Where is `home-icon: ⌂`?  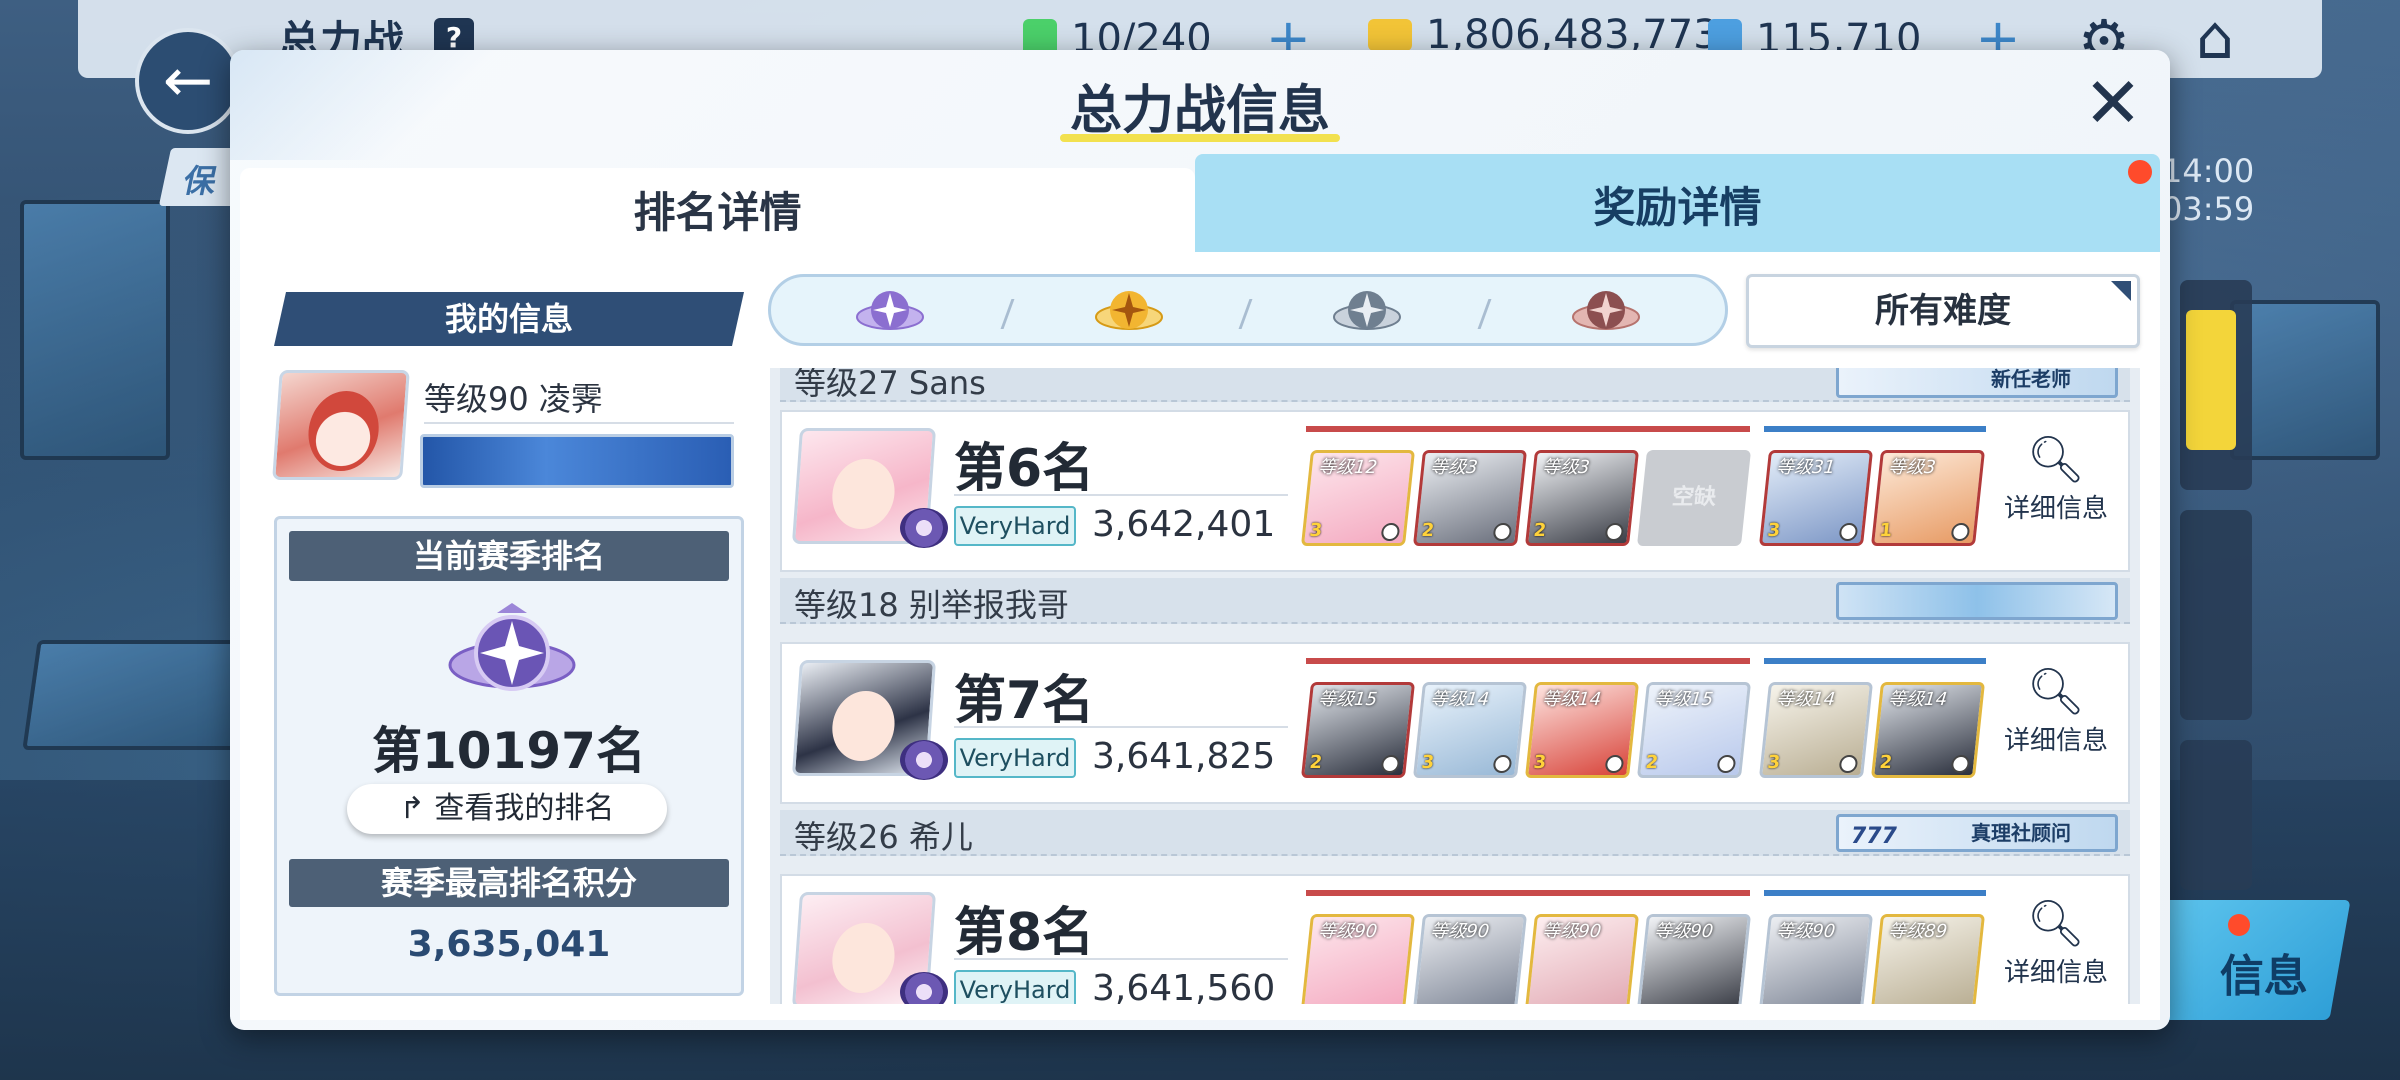
home-icon: ⌂ is located at coordinates (2215, 38).